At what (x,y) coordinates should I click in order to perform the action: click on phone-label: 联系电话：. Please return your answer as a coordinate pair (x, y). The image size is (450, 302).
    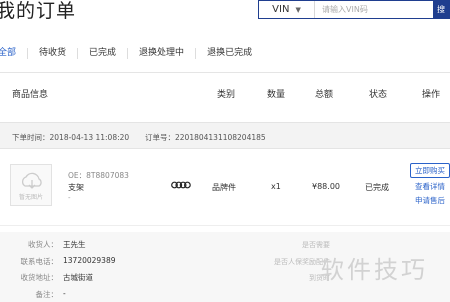
    Looking at the image, I should click on (39, 261).